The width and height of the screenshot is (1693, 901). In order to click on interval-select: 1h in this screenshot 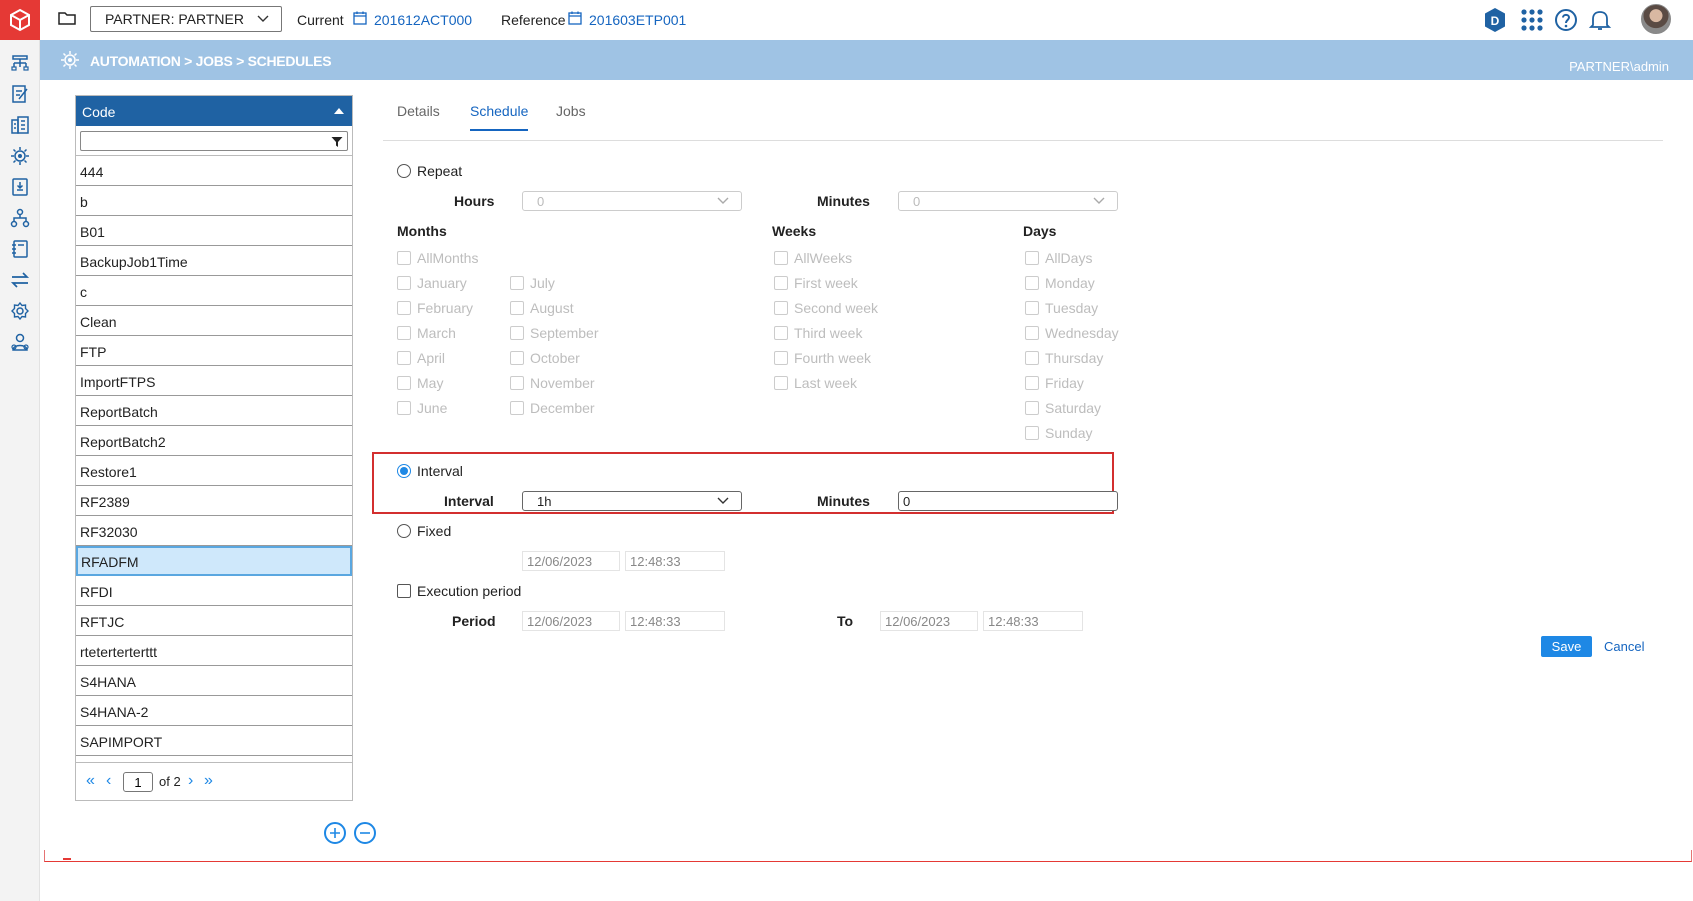, I will do `click(632, 501)`.